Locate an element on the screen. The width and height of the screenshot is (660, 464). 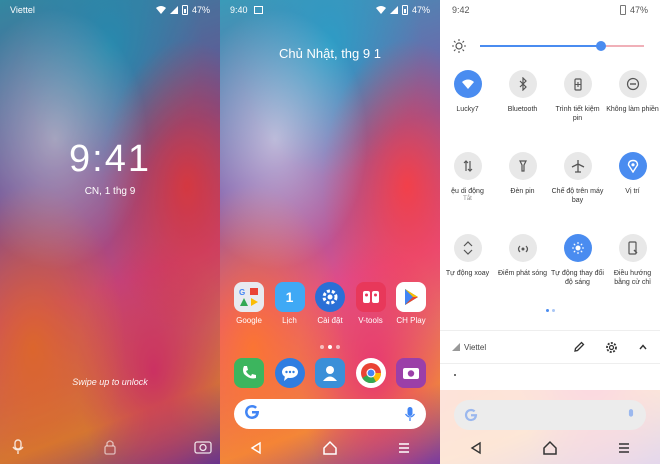
qs-tile-auto-rotate: Tự động xoay is located at coordinates (467, 275).